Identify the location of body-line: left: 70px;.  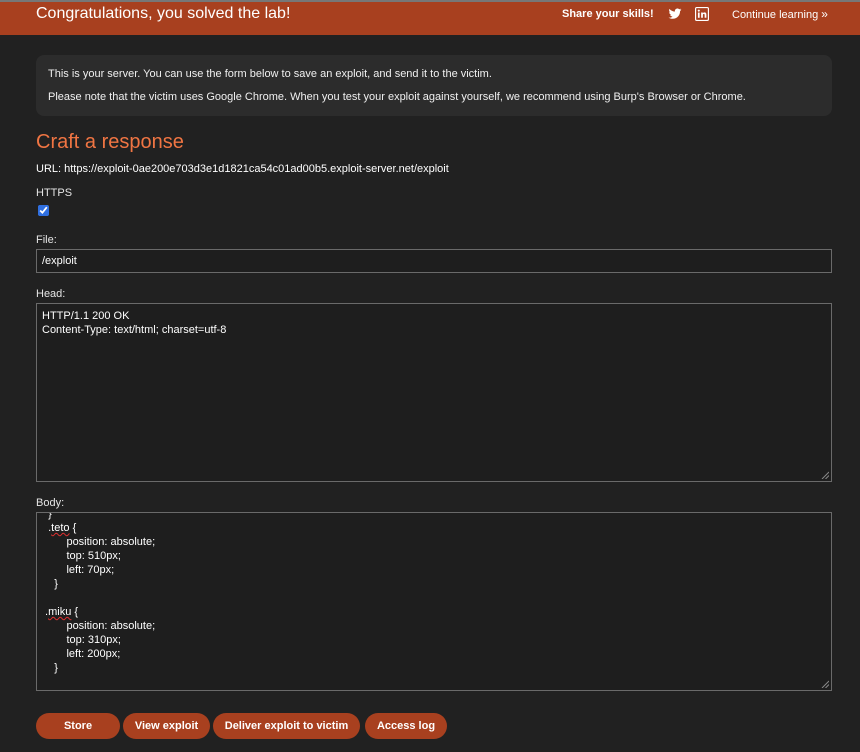
(78, 570).